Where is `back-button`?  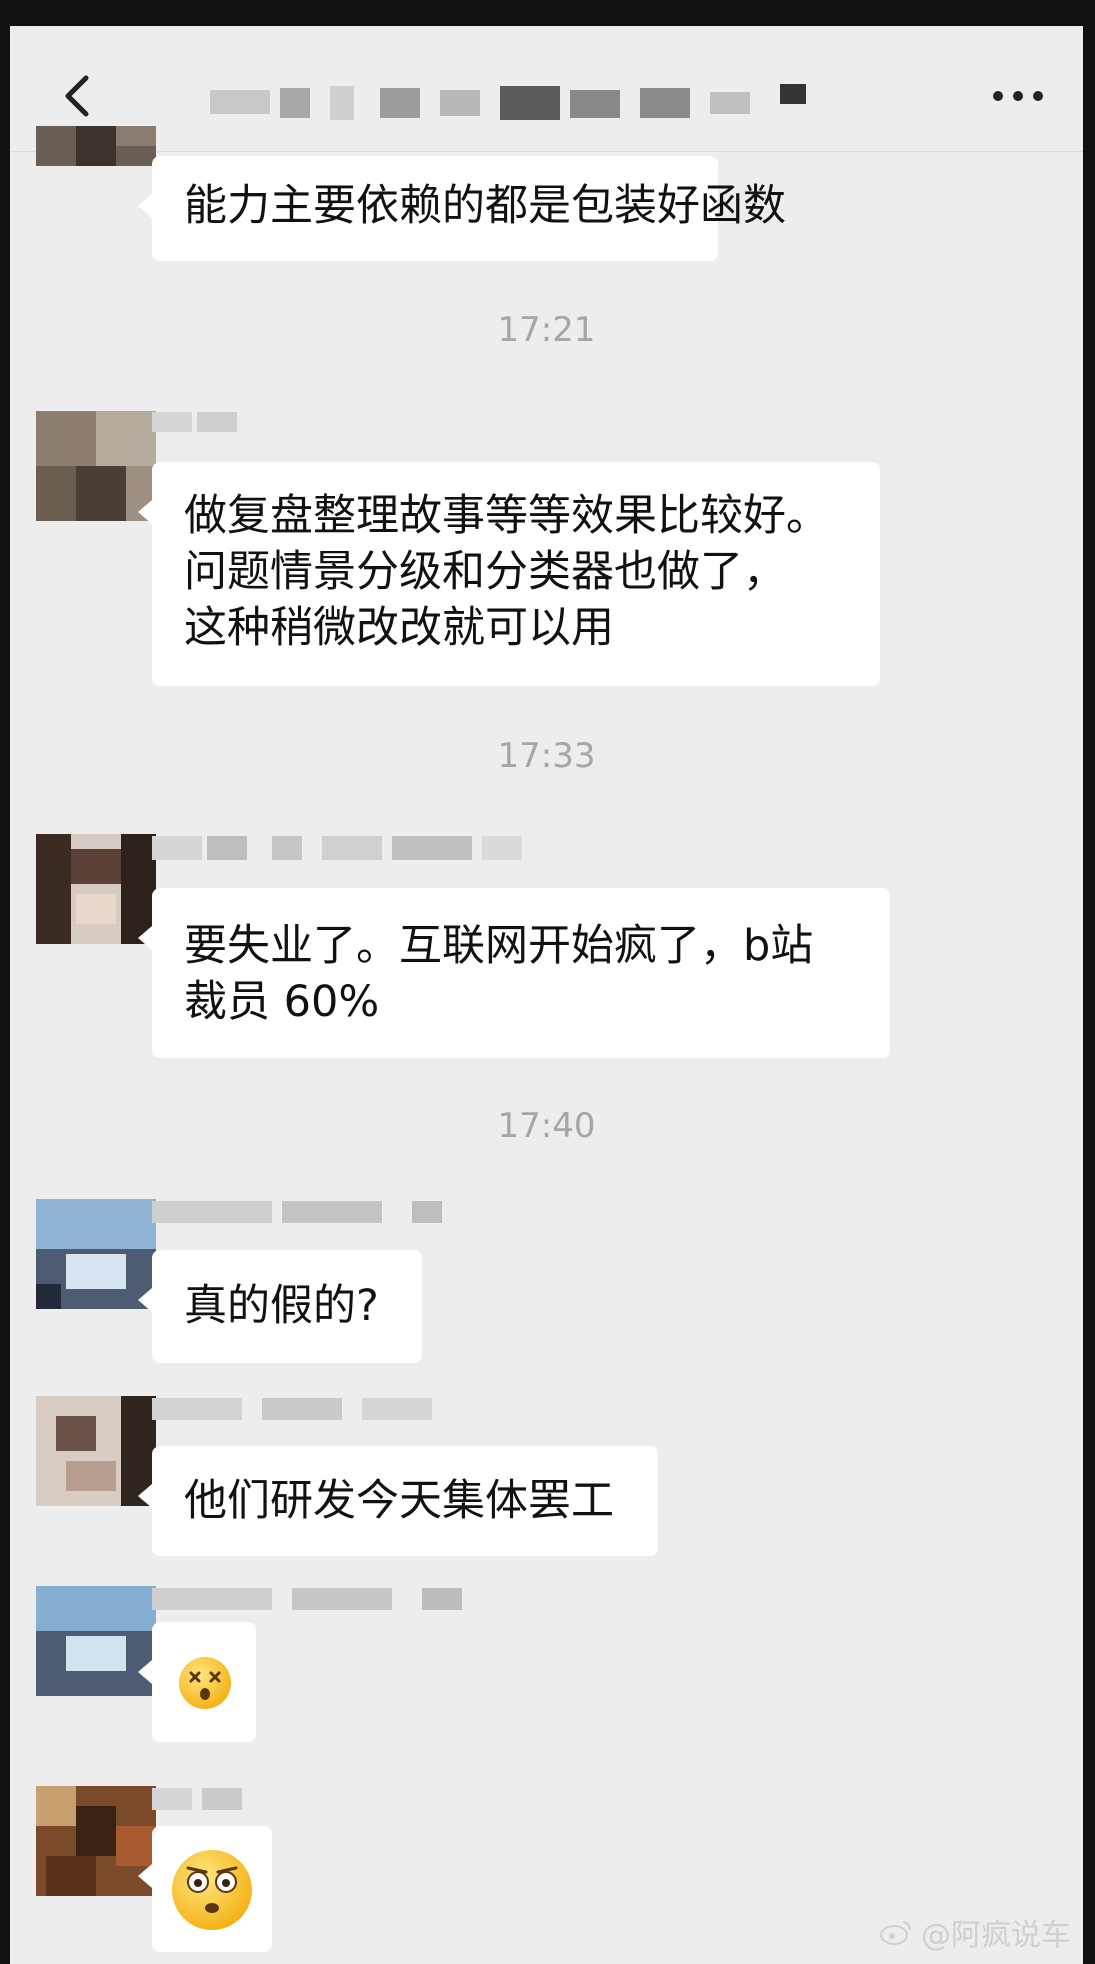 back-button is located at coordinates (80, 96).